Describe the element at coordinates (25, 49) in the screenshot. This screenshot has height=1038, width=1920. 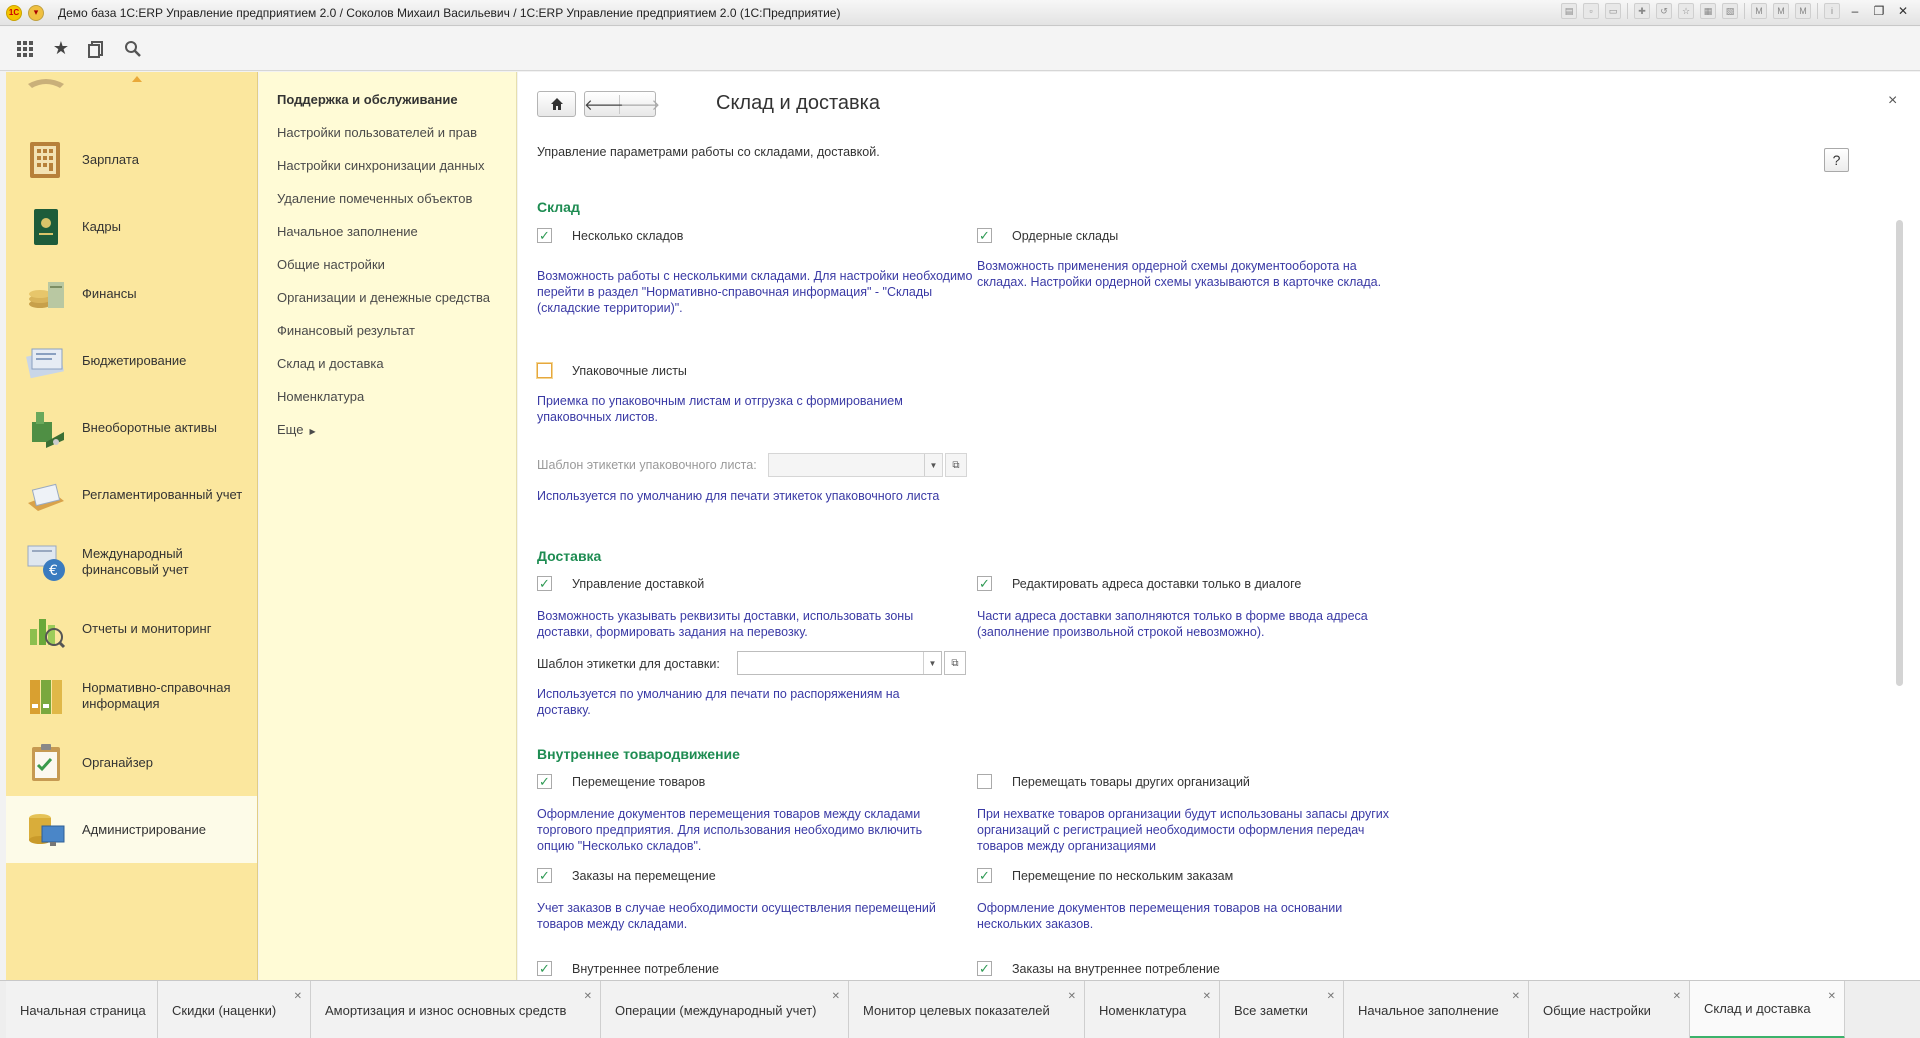
I see `apps-grid-icon` at that location.